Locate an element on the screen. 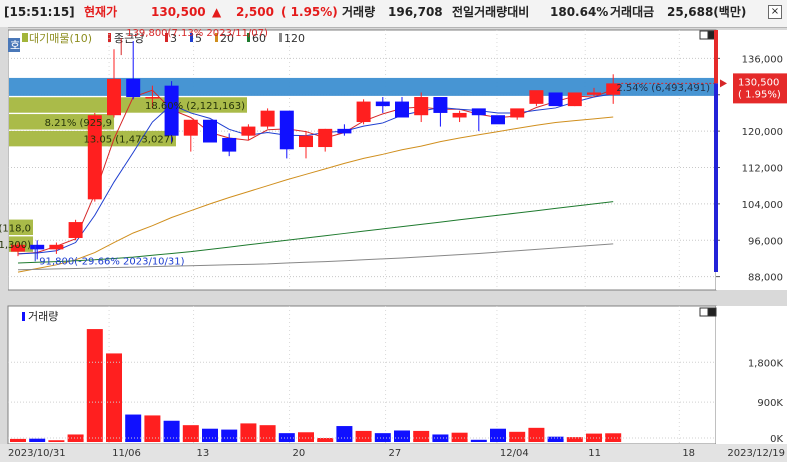  volume-bar-11/02 is located at coordinates (75, 438).